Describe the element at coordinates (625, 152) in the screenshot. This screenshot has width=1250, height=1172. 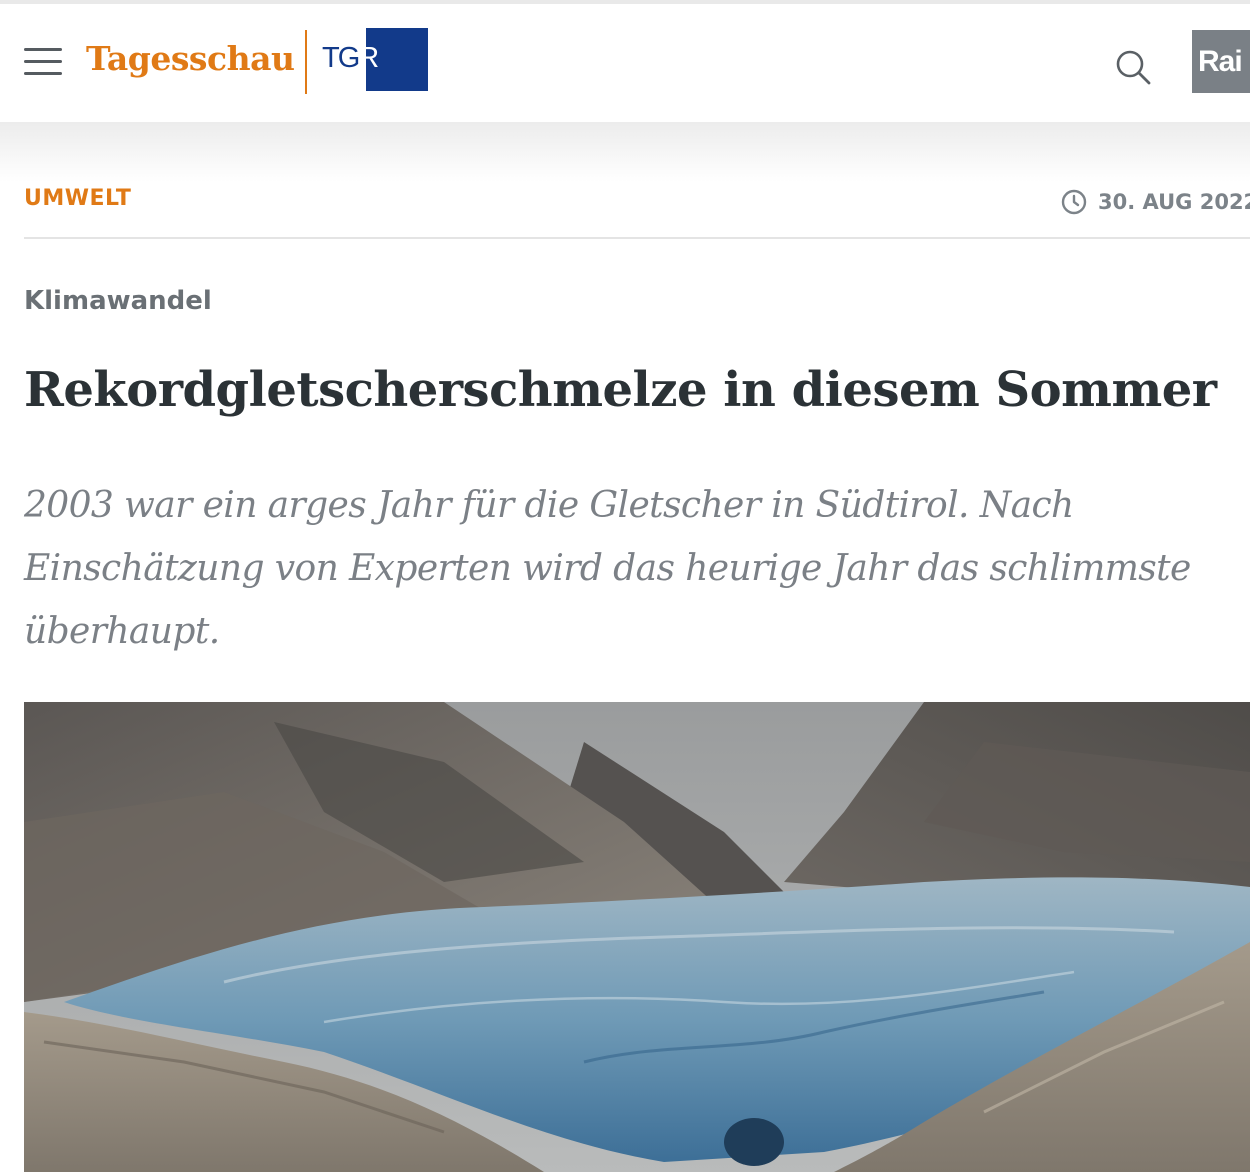
I see `header-shadow` at that location.